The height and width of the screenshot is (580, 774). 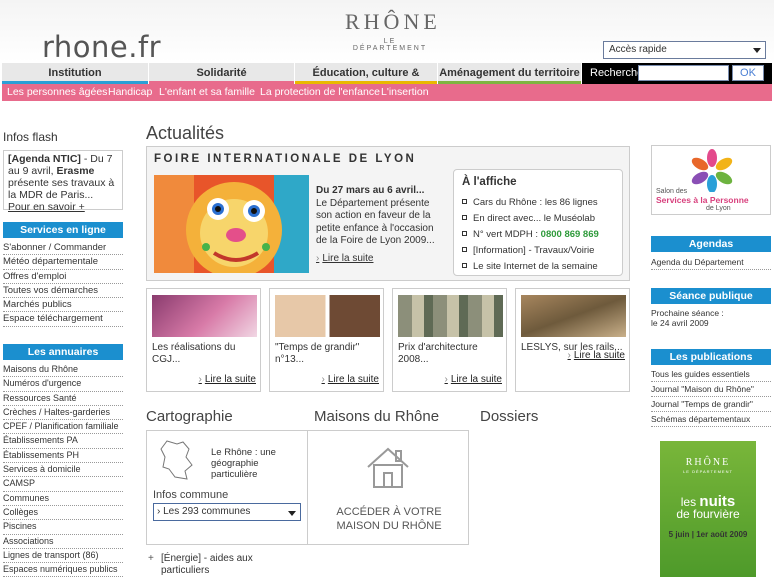 I want to click on tab-cartographie: Cartographie, so click(x=189, y=416).